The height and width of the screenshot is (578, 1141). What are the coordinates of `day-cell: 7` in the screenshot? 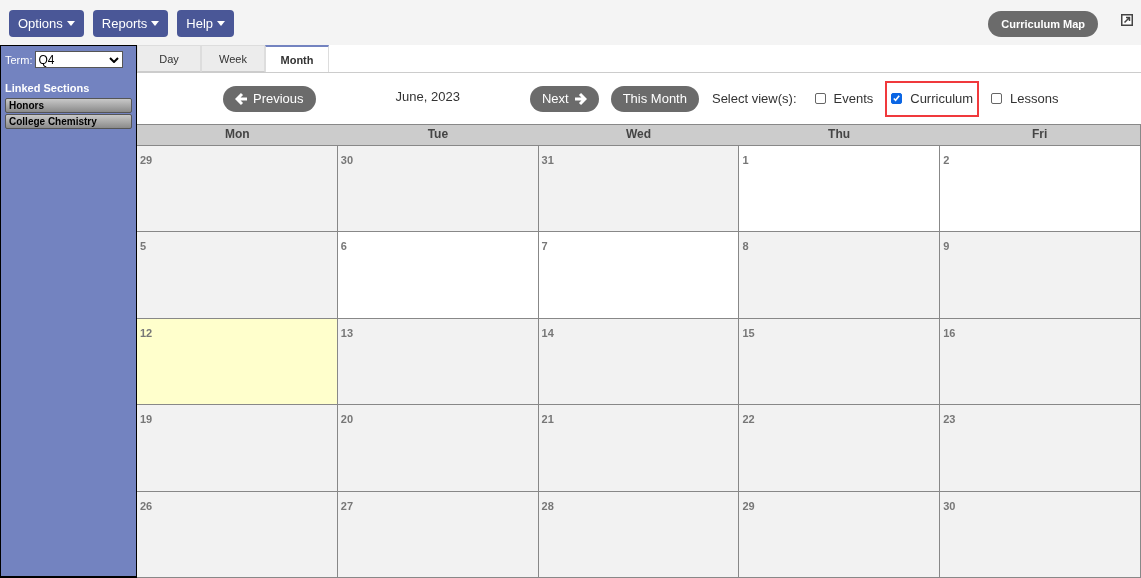 It's located at (638, 274).